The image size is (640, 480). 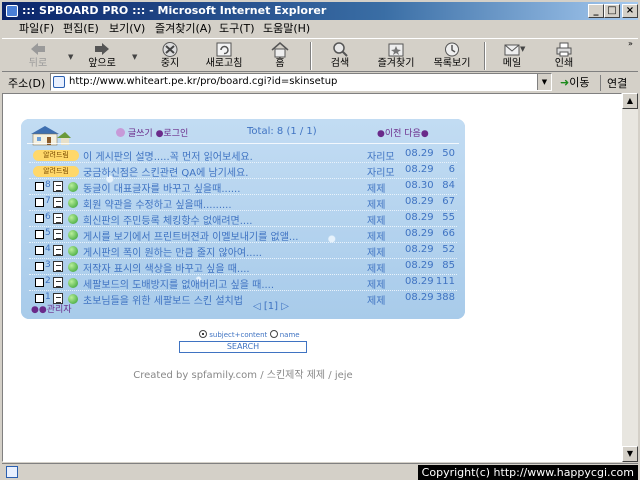 I want to click on back-dropdown-icon: ▼, so click(x=70, y=57).